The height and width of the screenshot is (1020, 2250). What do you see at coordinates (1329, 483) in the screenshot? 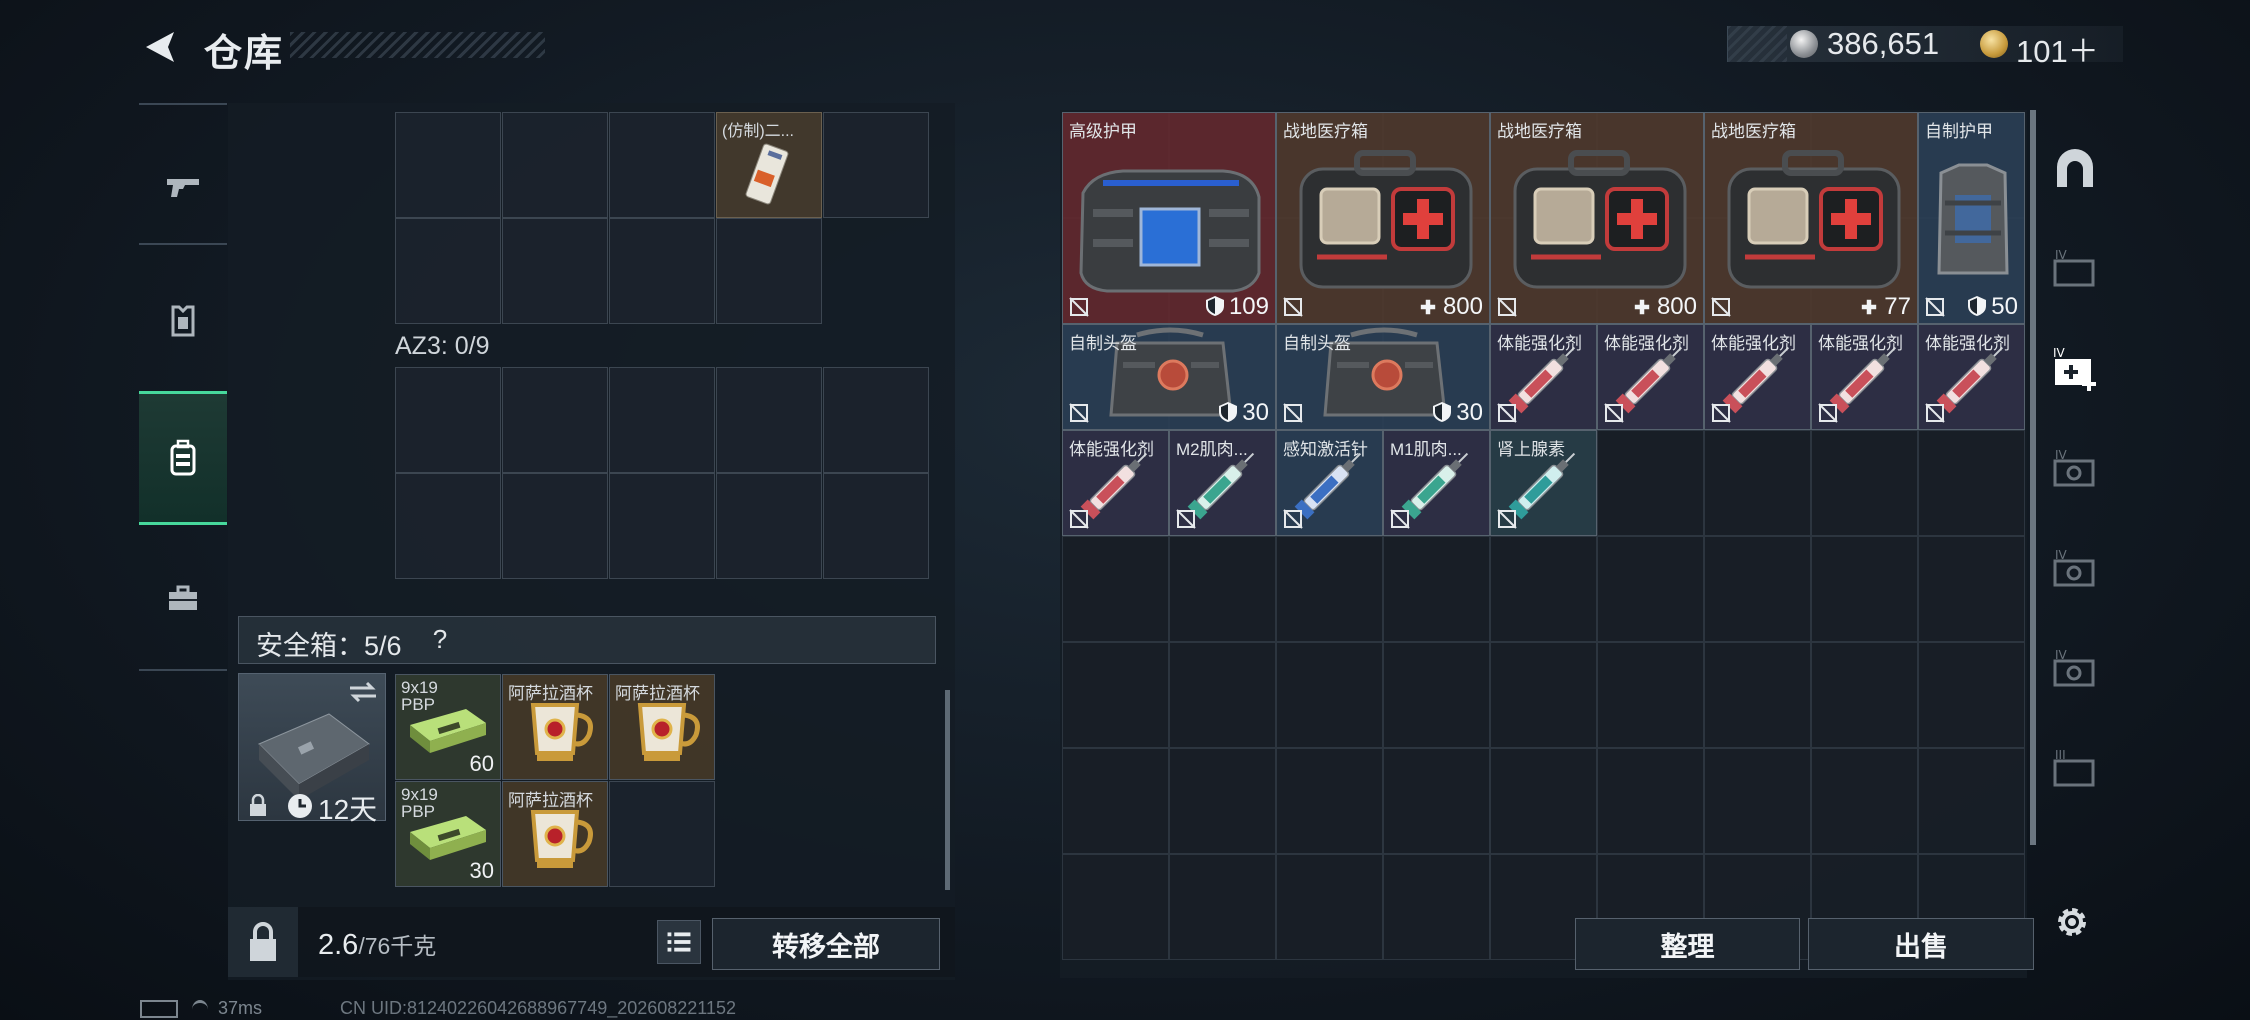
I see `stash-item: 感知激活针` at bounding box center [1329, 483].